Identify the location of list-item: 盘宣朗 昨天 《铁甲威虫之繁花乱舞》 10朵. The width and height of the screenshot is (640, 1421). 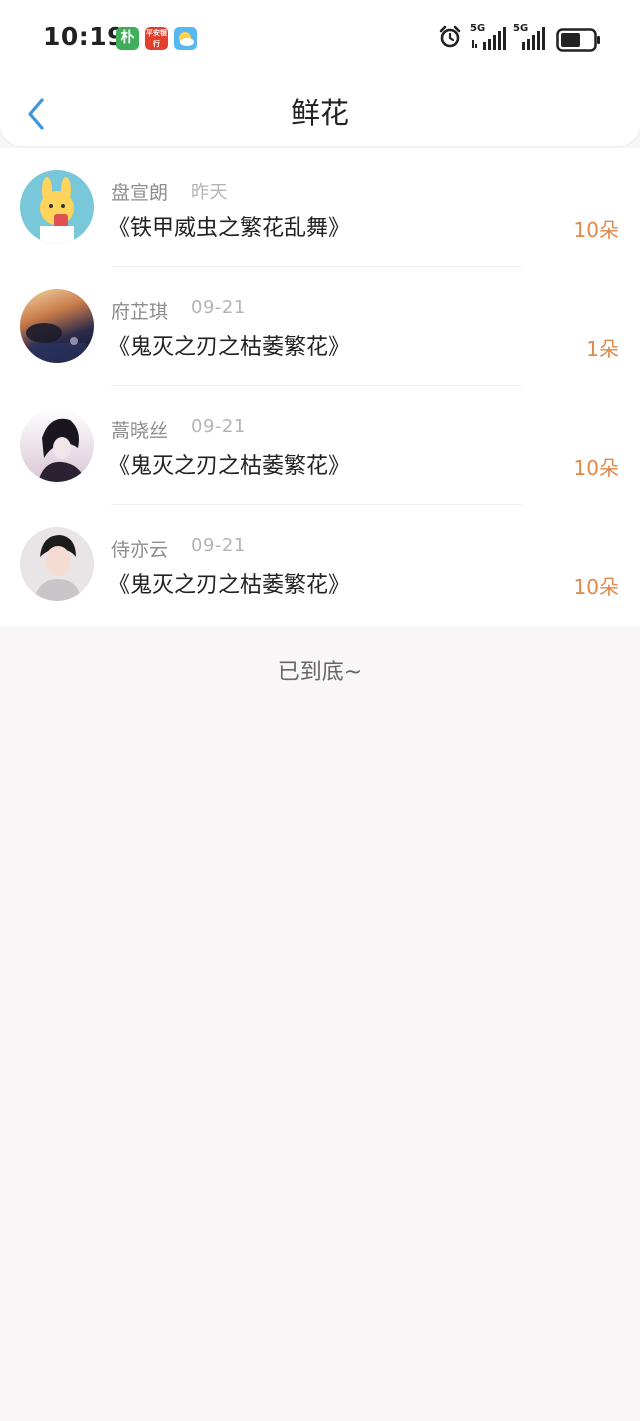
(320, 207).